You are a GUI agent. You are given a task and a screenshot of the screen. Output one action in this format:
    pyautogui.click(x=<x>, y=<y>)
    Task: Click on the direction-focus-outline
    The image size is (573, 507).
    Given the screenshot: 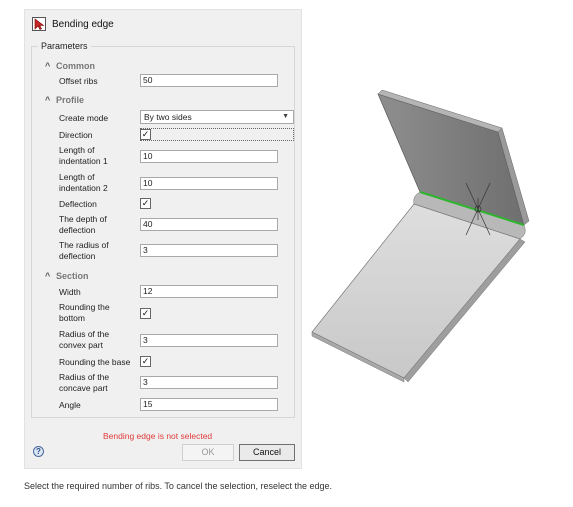 What is the action you would take?
    pyautogui.click(x=217, y=134)
    